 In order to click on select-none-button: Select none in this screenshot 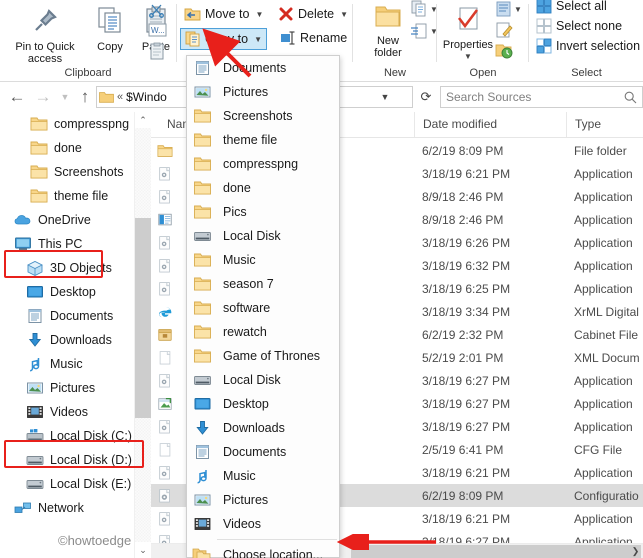, I will do `click(579, 26)`.